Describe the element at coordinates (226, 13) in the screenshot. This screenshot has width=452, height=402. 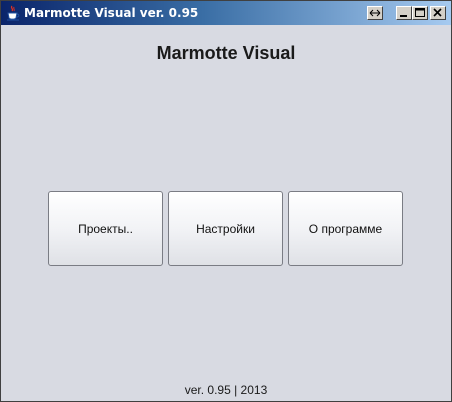
I see `title-bar: Marmotte Visual ver. 0.95` at that location.